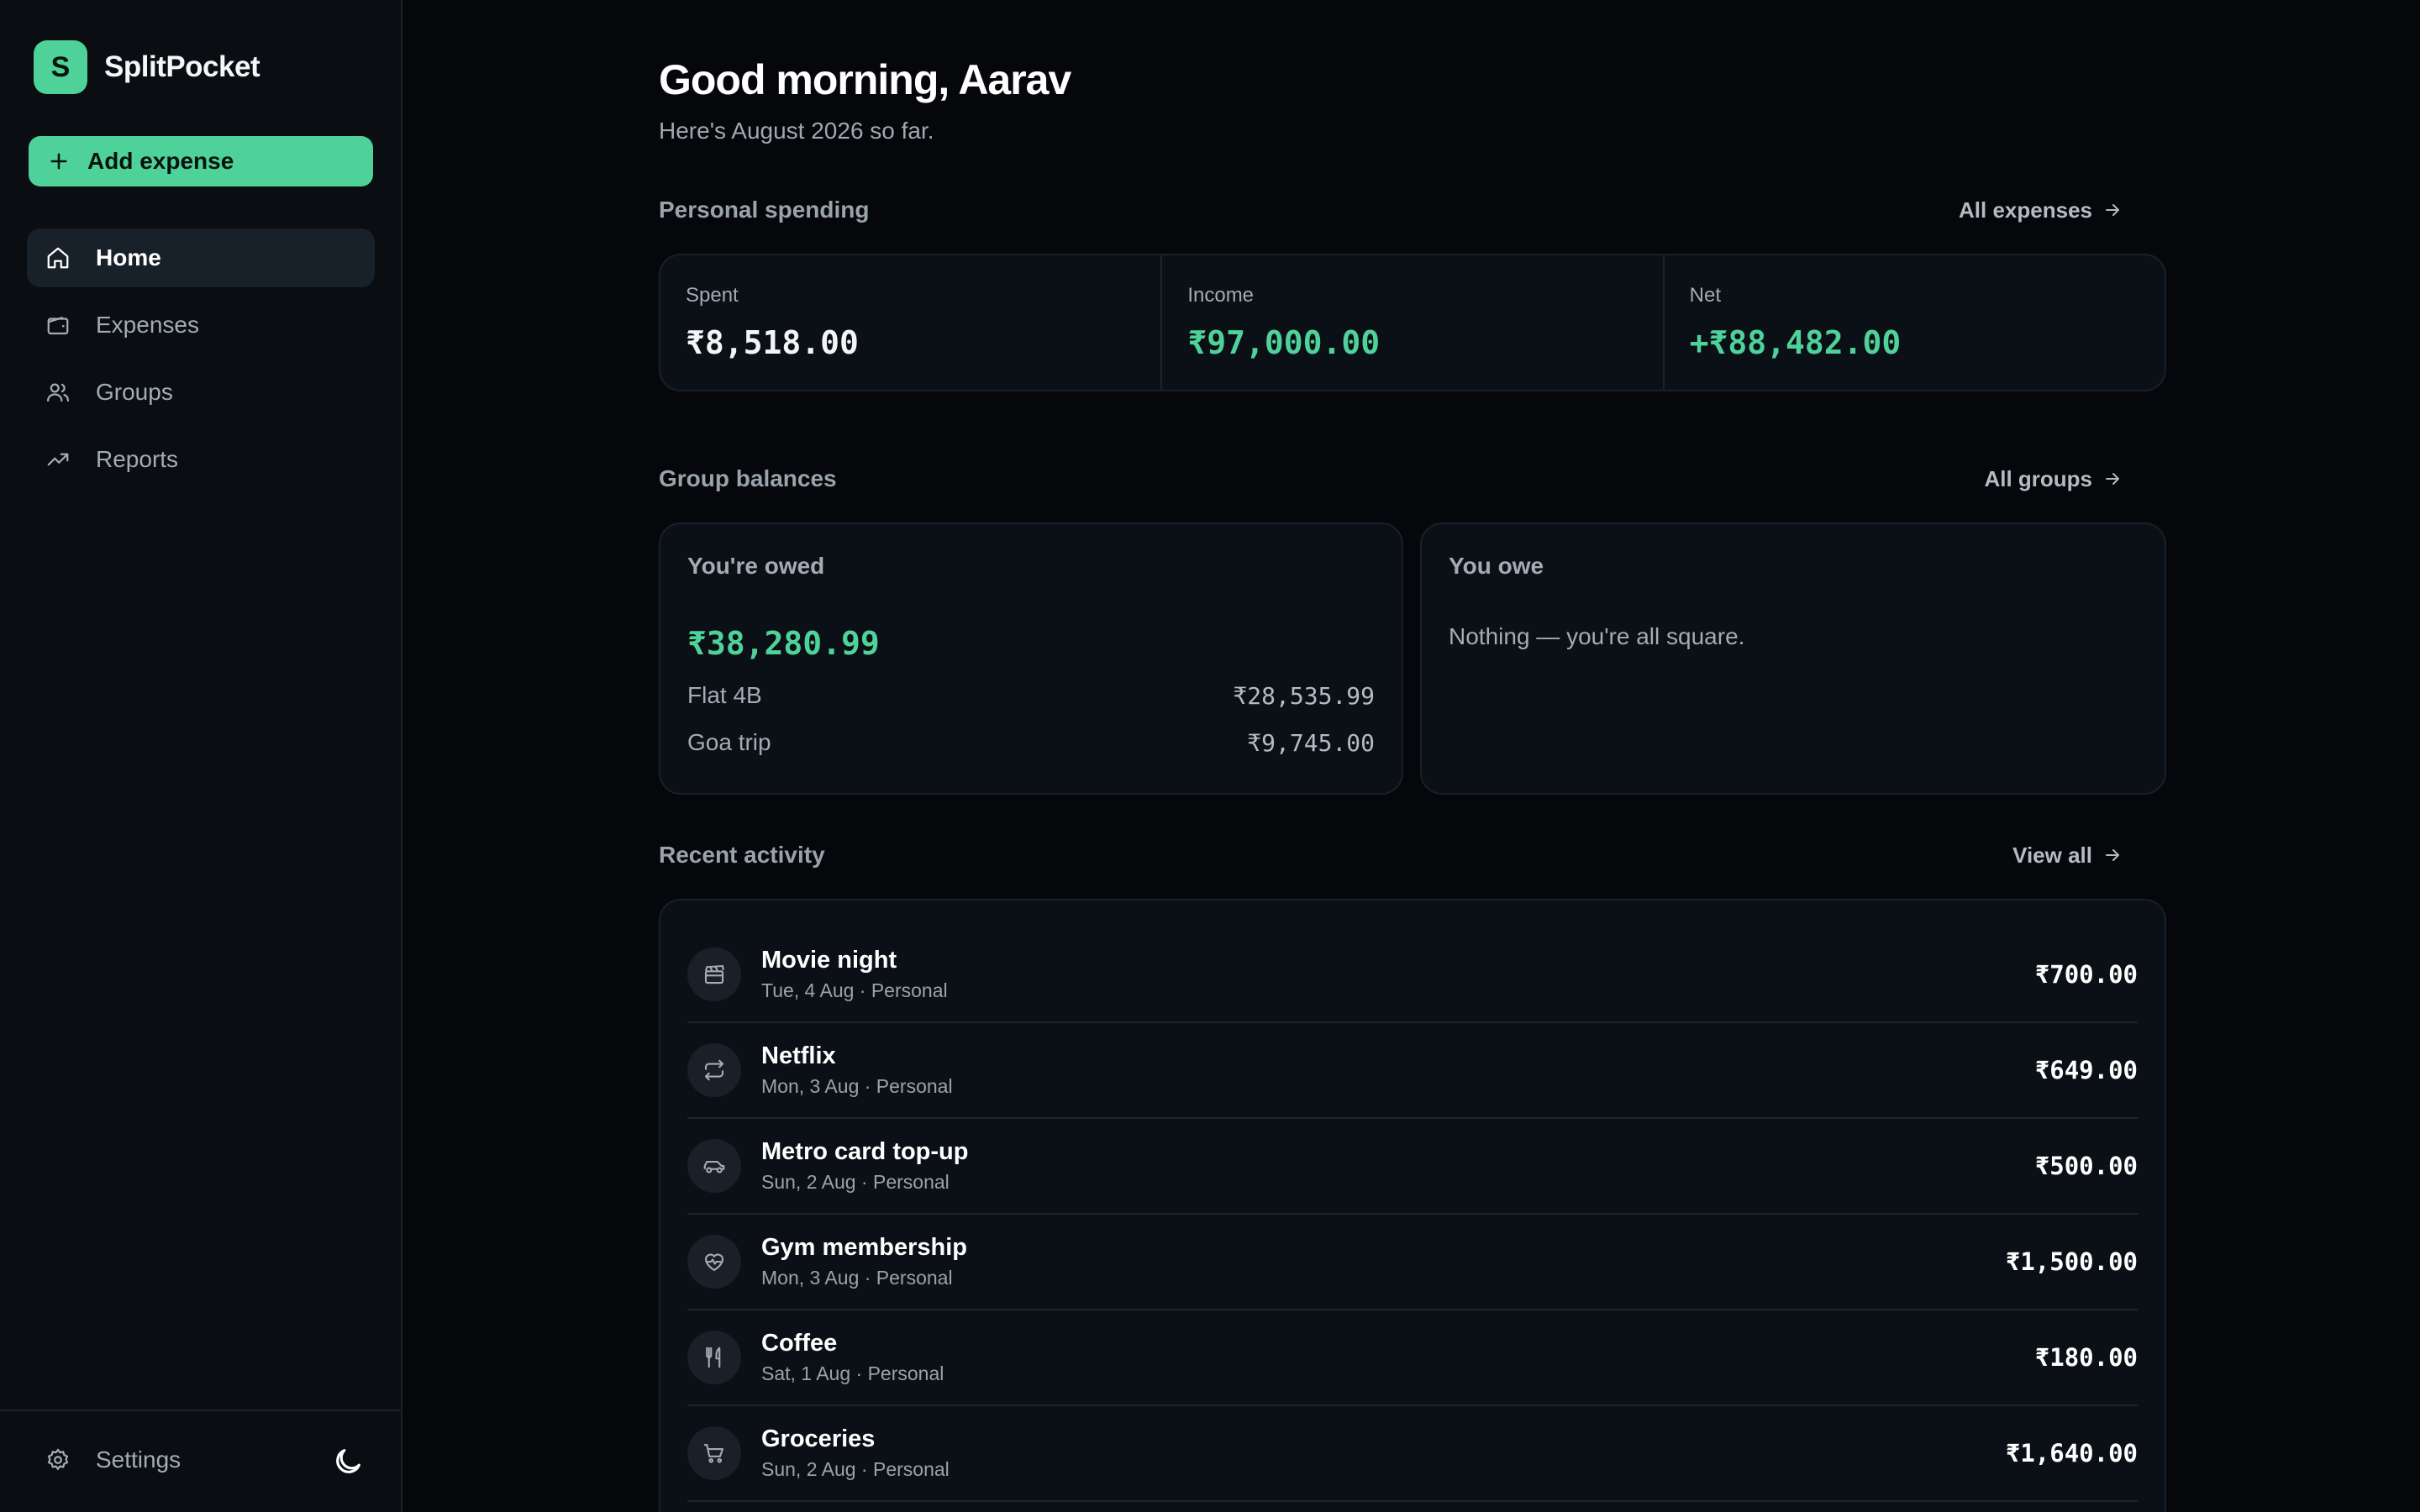  I want to click on sidebar-item-expenses: Expenses, so click(201, 325).